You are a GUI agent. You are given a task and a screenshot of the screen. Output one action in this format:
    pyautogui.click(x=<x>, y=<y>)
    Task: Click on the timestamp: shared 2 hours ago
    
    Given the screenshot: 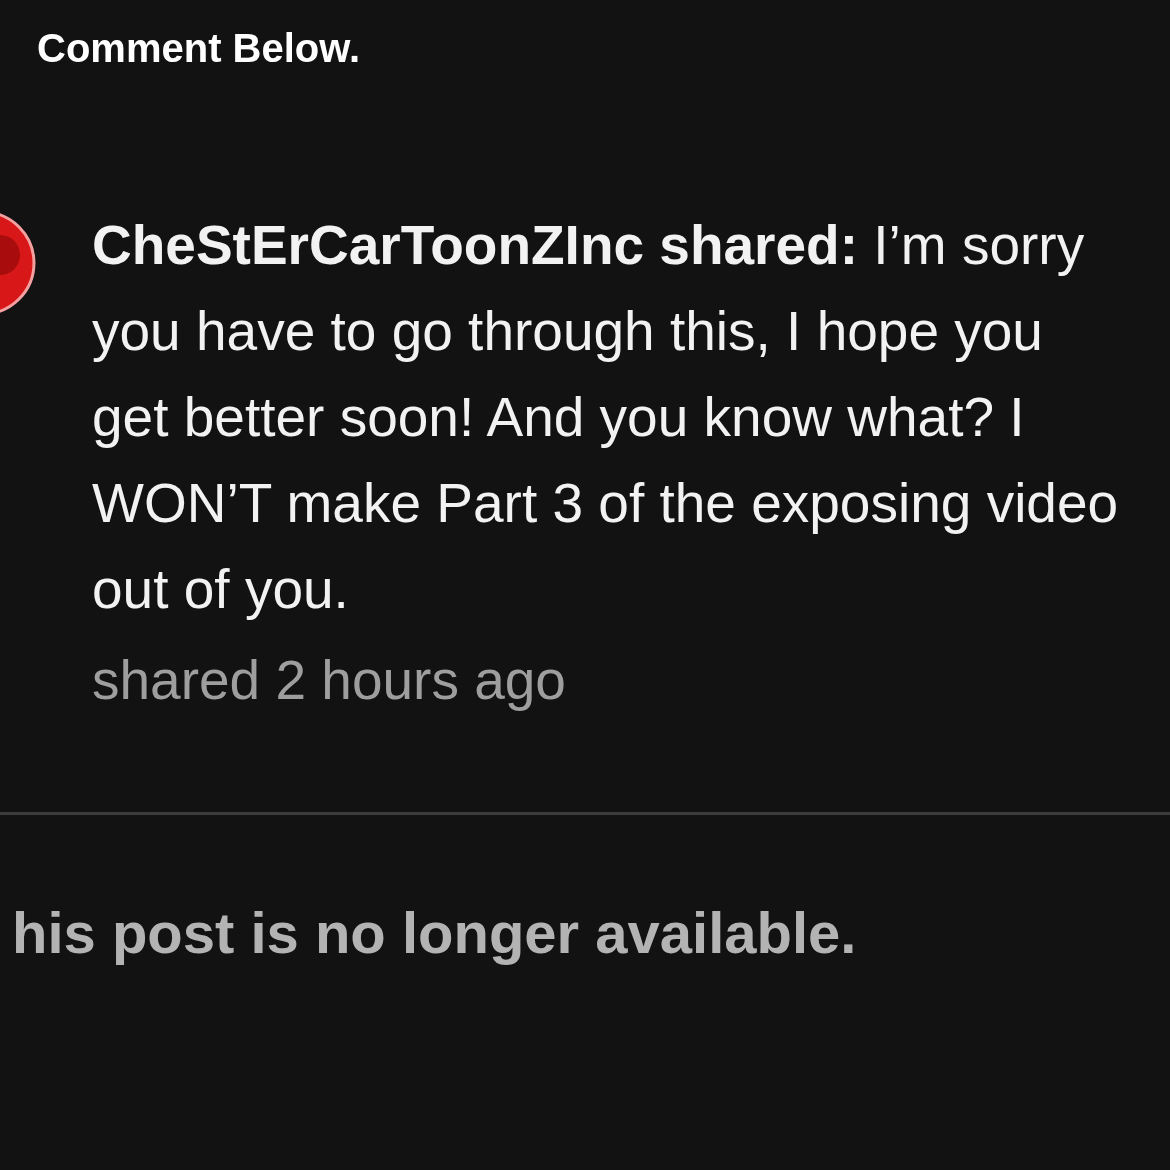 What is the action you would take?
    pyautogui.click(x=329, y=680)
    